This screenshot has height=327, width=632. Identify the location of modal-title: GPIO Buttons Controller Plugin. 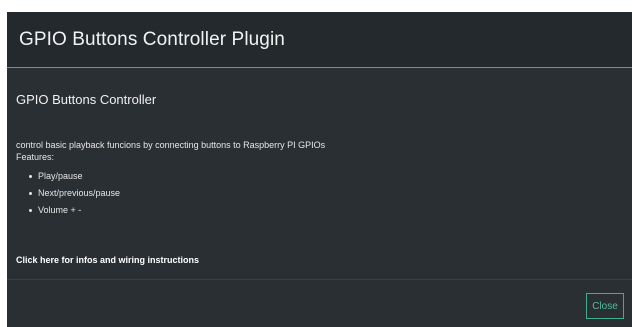
(152, 39).